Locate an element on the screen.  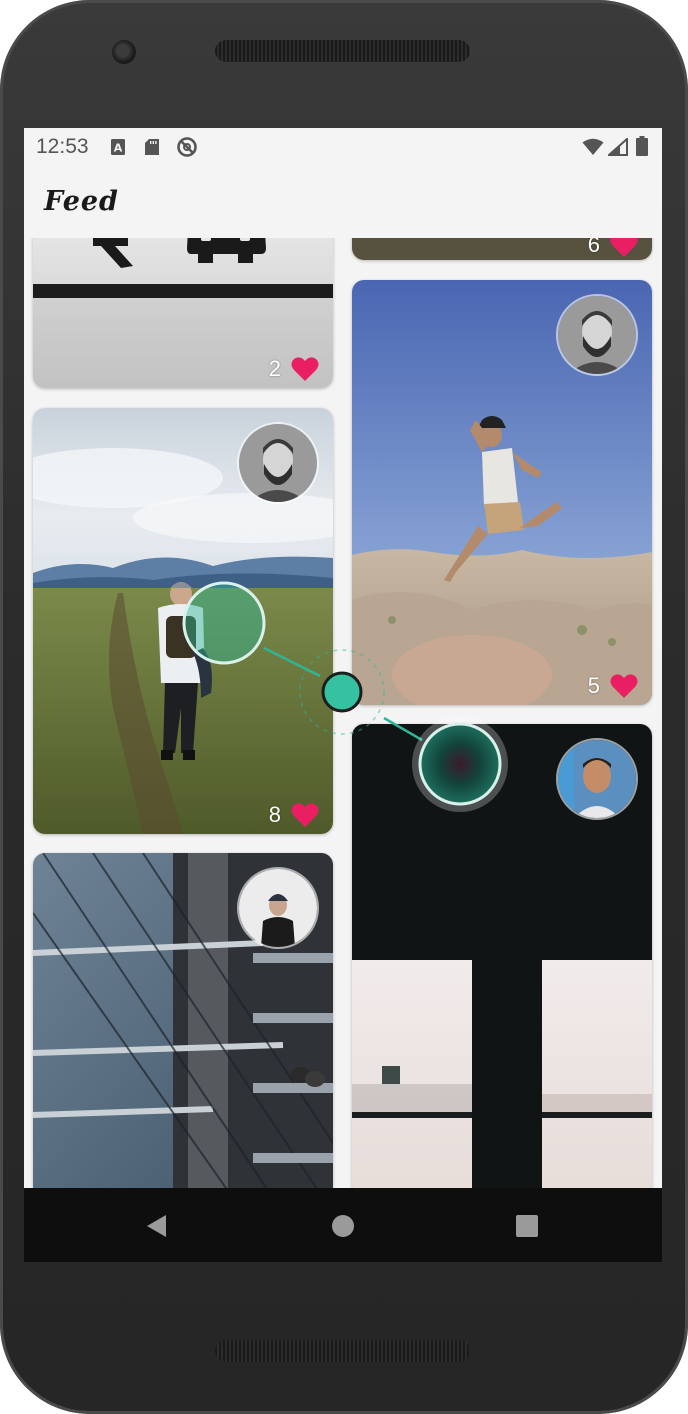
feed-card-desert-top: 6 is located at coordinates (502, 249).